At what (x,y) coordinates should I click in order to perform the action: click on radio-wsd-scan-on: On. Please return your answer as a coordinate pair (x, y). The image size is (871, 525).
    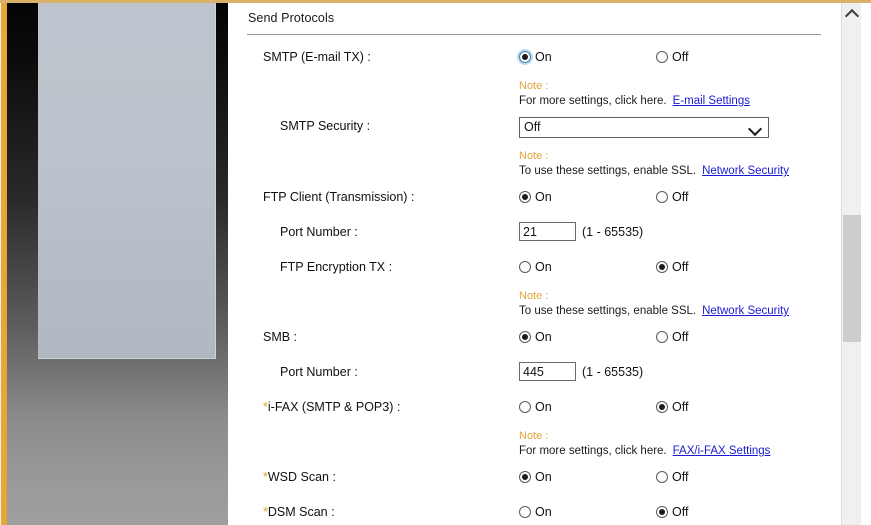
    Looking at the image, I should click on (535, 477).